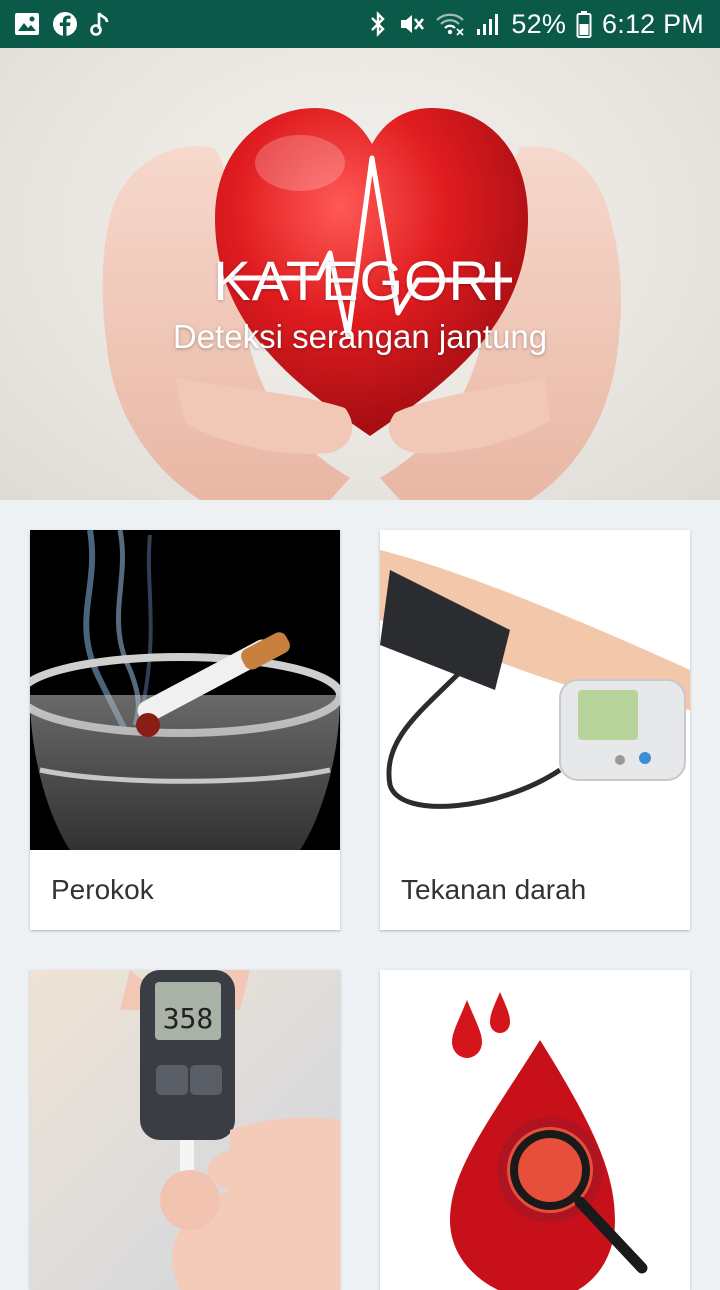 The width and height of the screenshot is (720, 1290). I want to click on hero-title: KATEGORI, so click(360, 280).